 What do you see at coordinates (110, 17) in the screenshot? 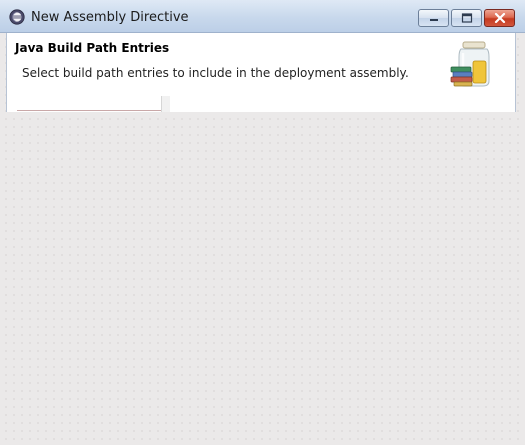
I see `window-title: New Assembly Directive` at bounding box center [110, 17].